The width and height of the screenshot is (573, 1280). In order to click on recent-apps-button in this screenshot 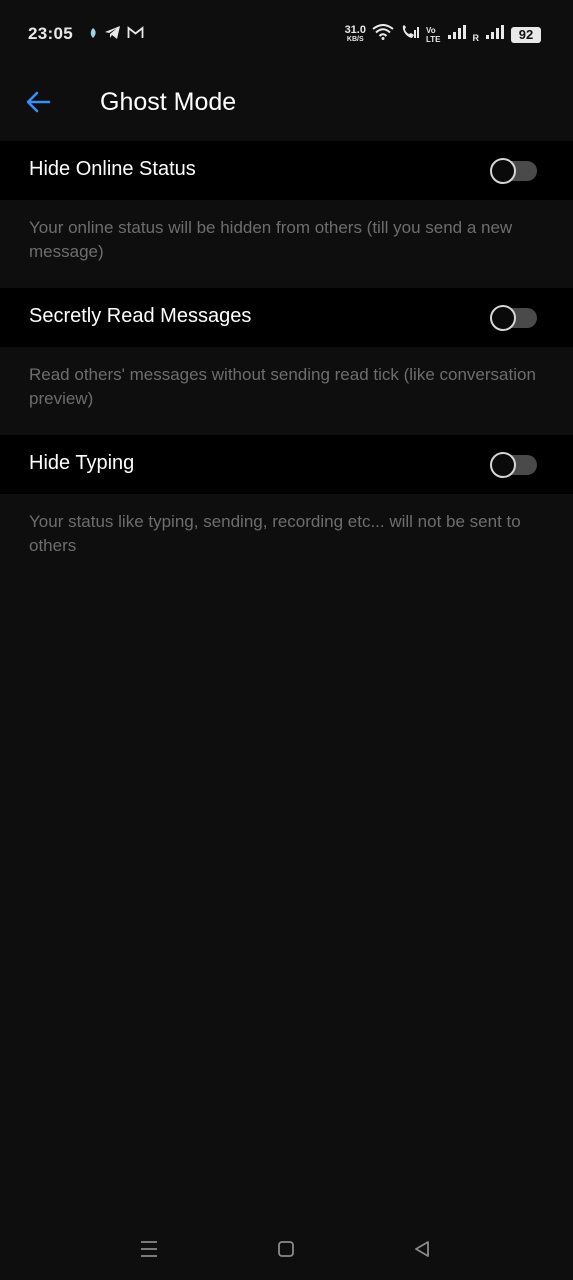, I will do `click(149, 1251)`.